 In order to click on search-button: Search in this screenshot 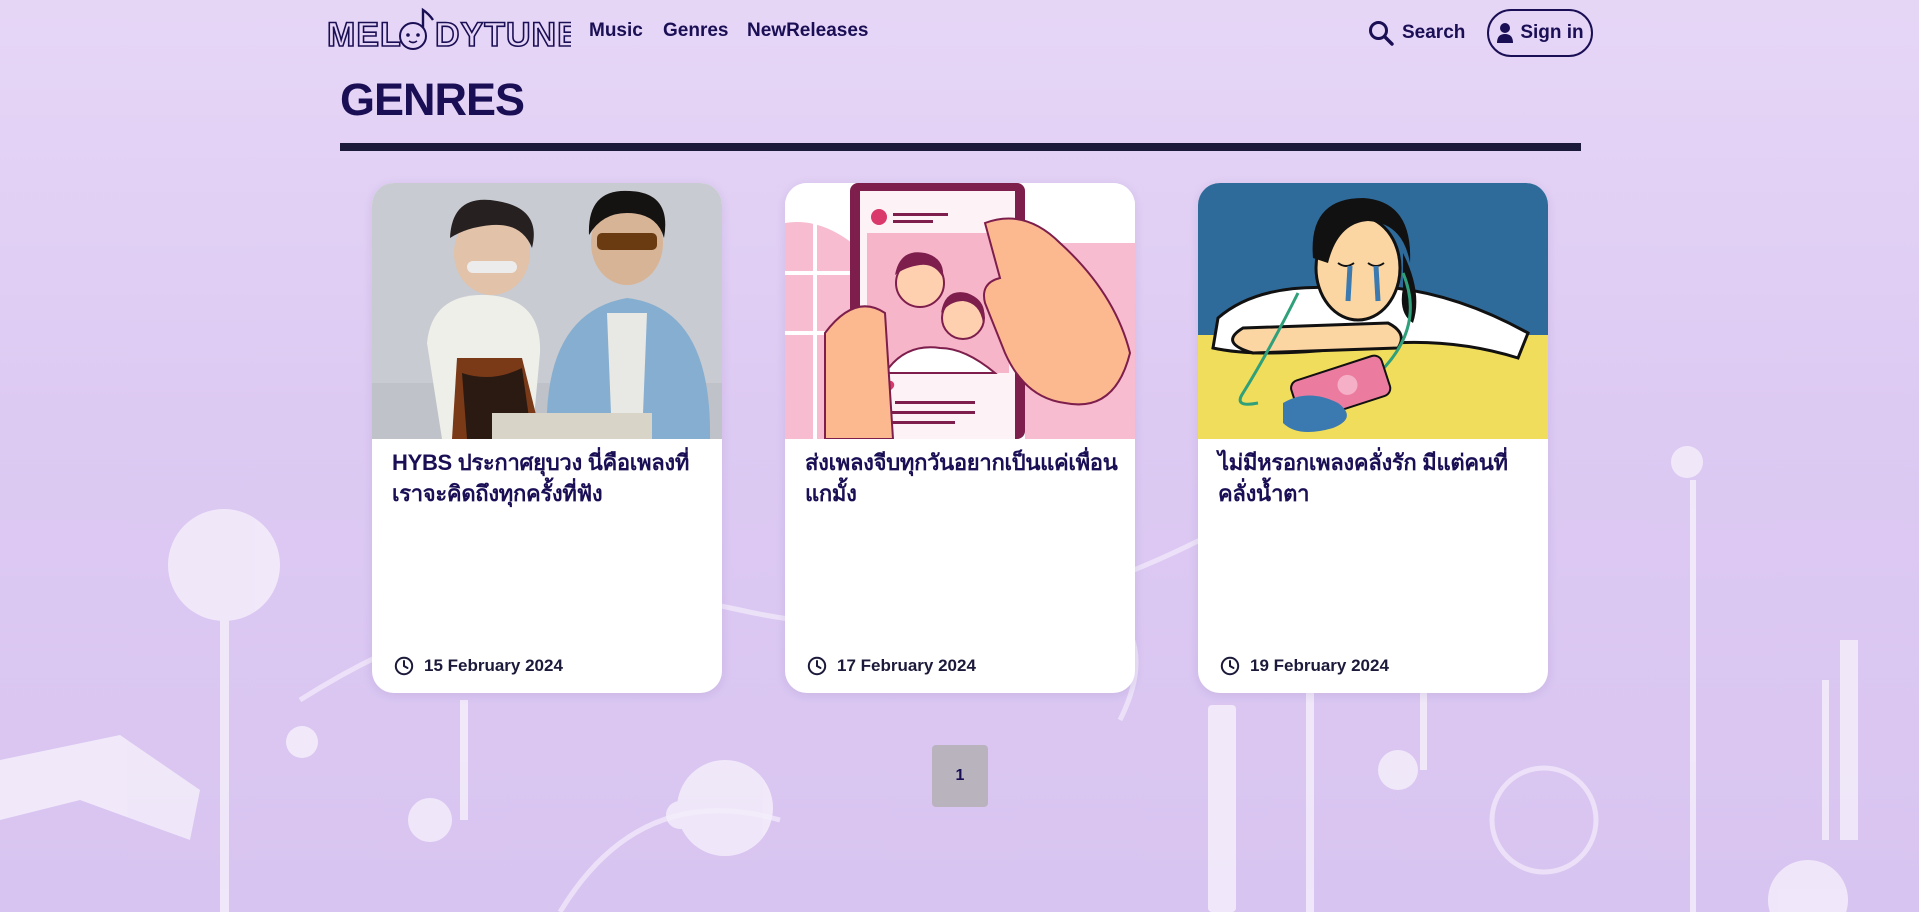, I will do `click(1416, 33)`.